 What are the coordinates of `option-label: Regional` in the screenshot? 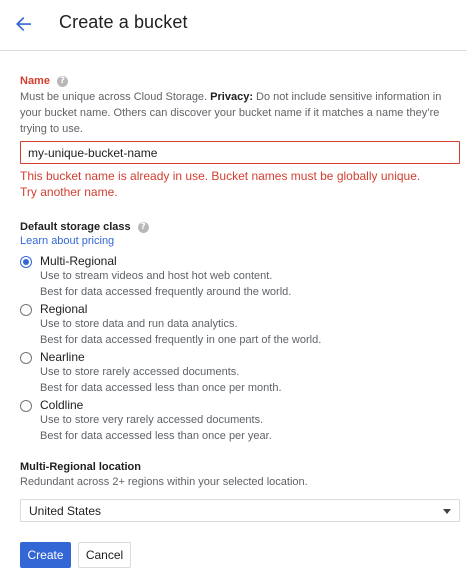 It's located at (64, 309).